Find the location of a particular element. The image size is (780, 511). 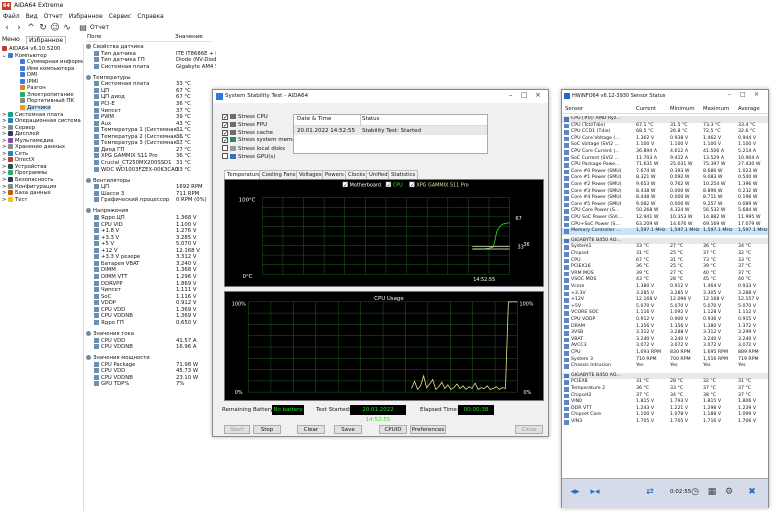

tree-item: > Системная плата is located at coordinates (32, 114).